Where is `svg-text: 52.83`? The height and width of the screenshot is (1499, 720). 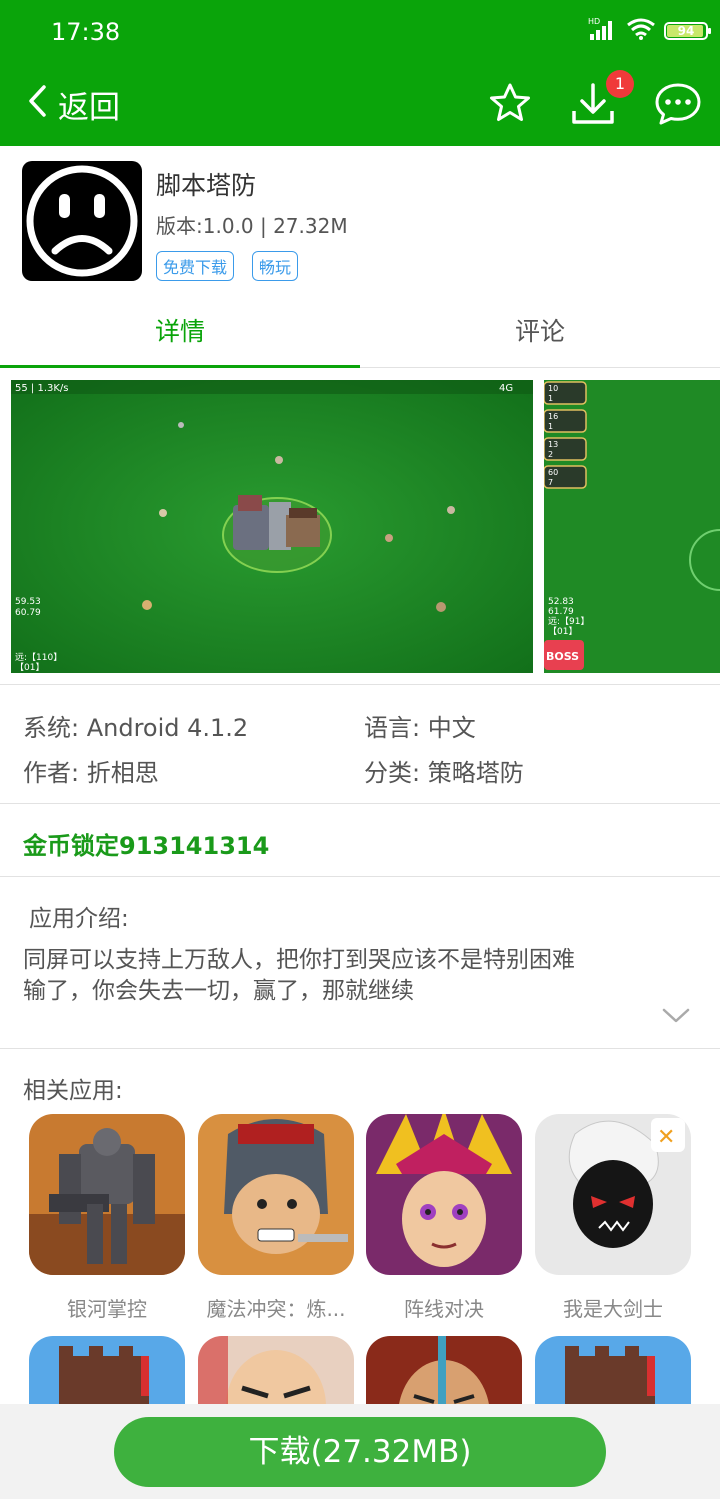
svg-text: 52.83 is located at coordinates (561, 602).